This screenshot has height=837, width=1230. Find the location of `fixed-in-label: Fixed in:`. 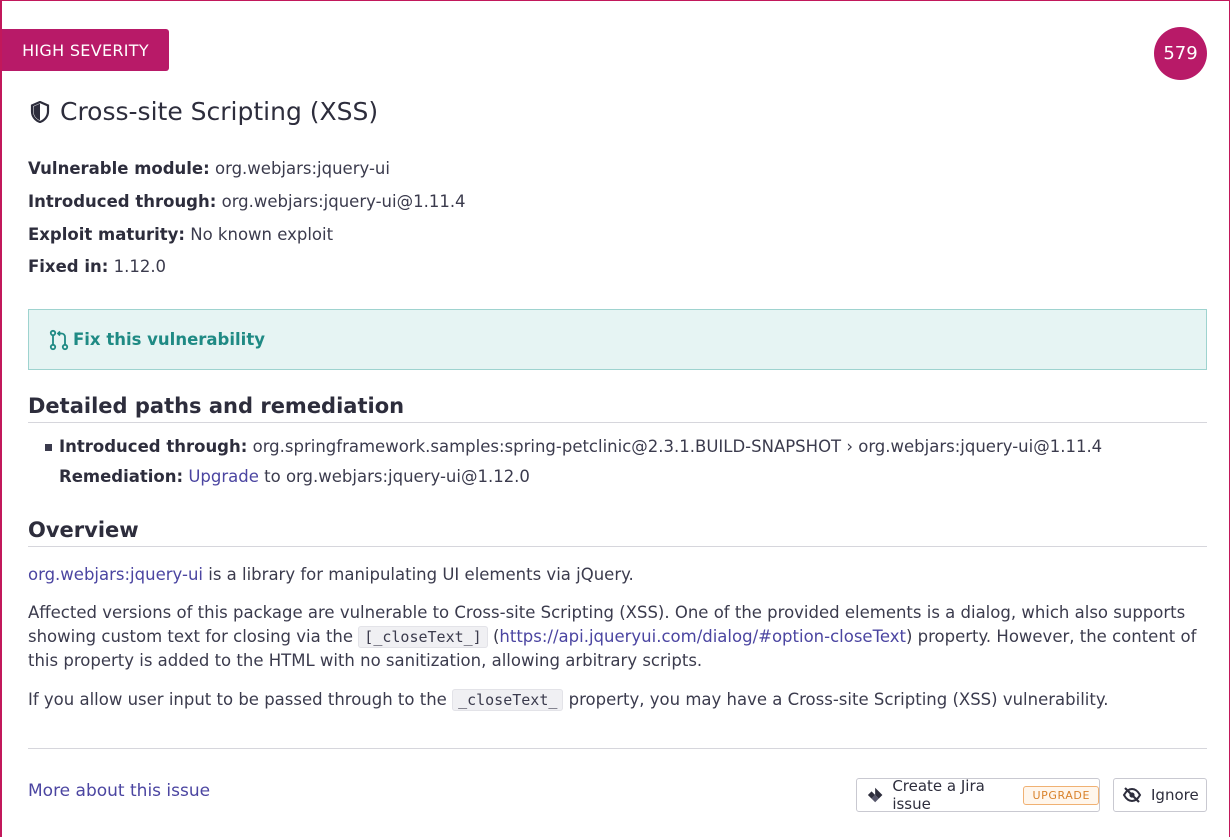

fixed-in-label: Fixed in: is located at coordinates (68, 266).